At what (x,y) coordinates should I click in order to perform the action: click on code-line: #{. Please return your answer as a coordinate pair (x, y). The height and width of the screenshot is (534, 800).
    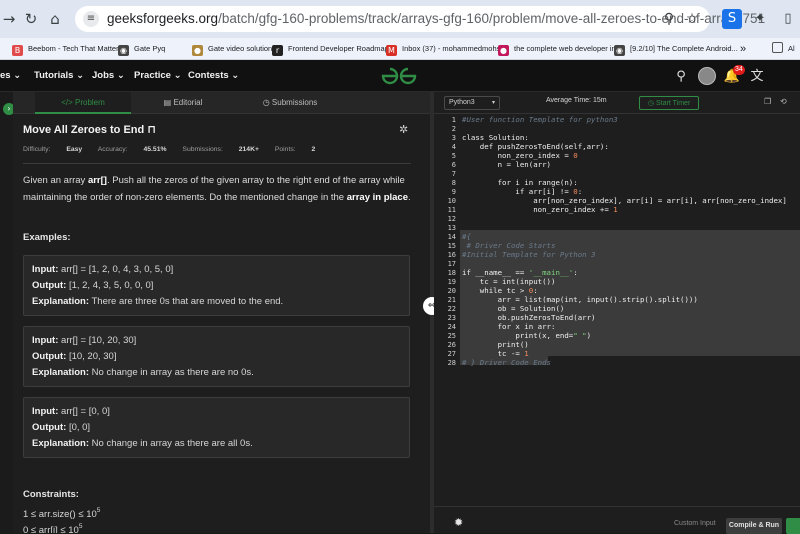
    Looking at the image, I should click on (466, 236).